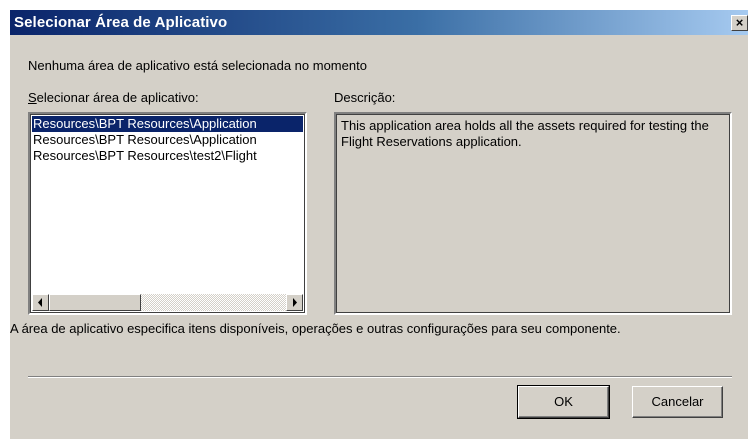  Describe the element at coordinates (365, 97) in the screenshot. I see `description-label: Descrição:` at that location.